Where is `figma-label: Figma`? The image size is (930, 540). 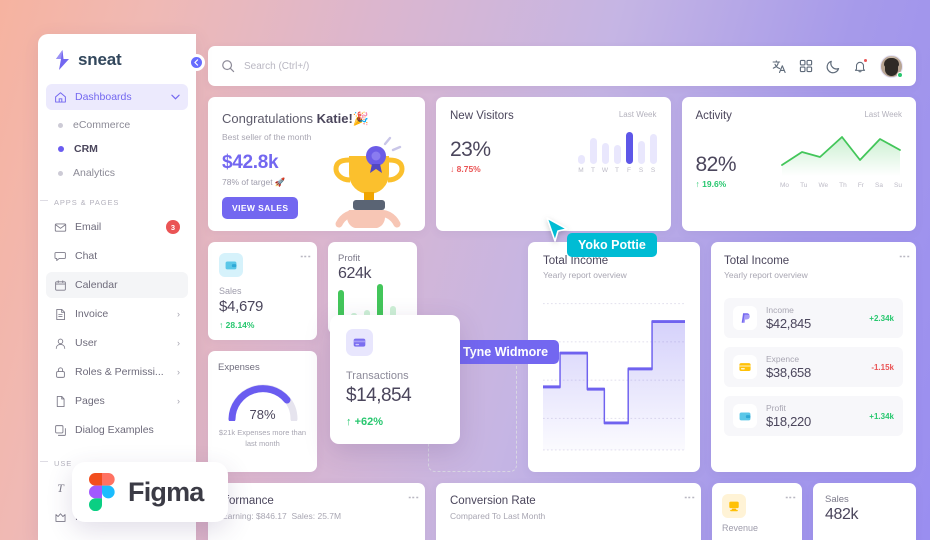
figma-label: Figma is located at coordinates (166, 491).